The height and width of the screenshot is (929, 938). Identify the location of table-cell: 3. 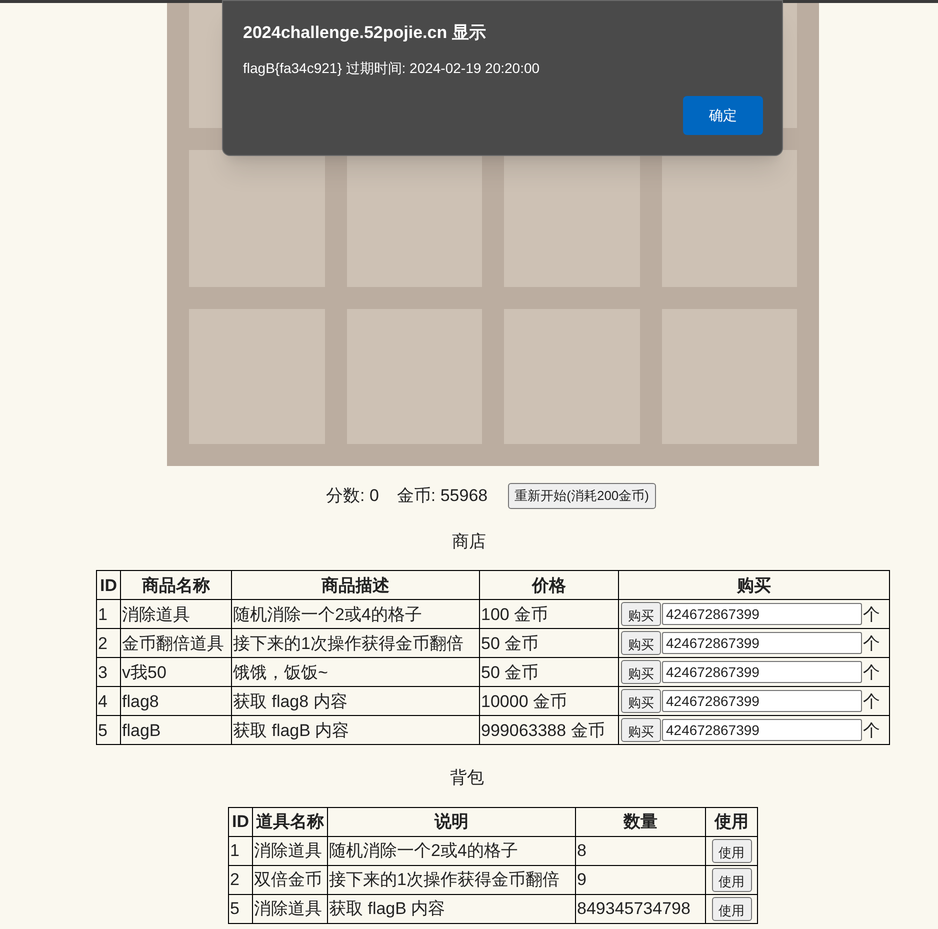
(108, 672).